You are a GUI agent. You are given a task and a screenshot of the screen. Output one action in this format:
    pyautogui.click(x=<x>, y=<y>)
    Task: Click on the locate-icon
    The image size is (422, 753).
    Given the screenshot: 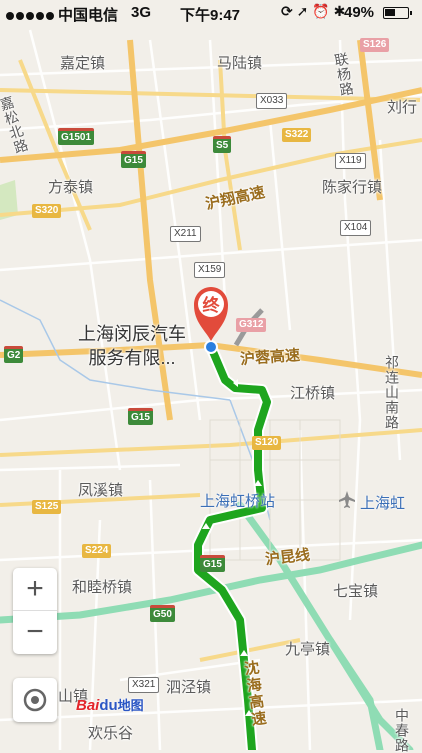 What is the action you would take?
    pyautogui.click(x=35, y=700)
    